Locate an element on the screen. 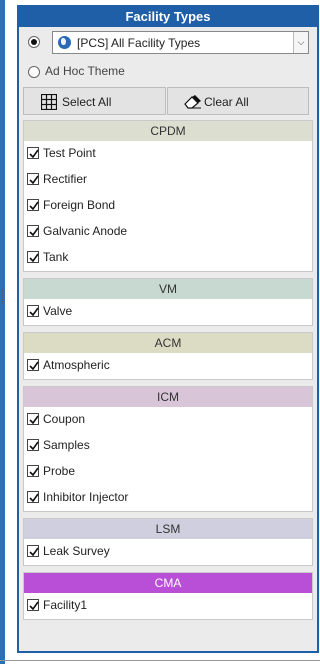  group-vm: VM Valve is located at coordinates (168, 302).